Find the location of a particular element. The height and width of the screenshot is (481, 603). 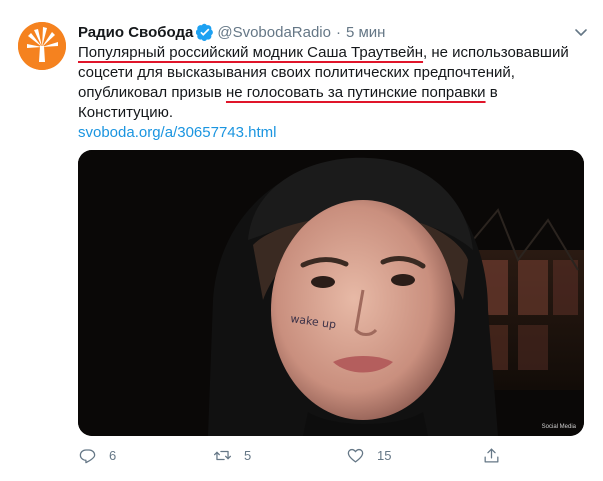

avatar is located at coordinates (42, 46).